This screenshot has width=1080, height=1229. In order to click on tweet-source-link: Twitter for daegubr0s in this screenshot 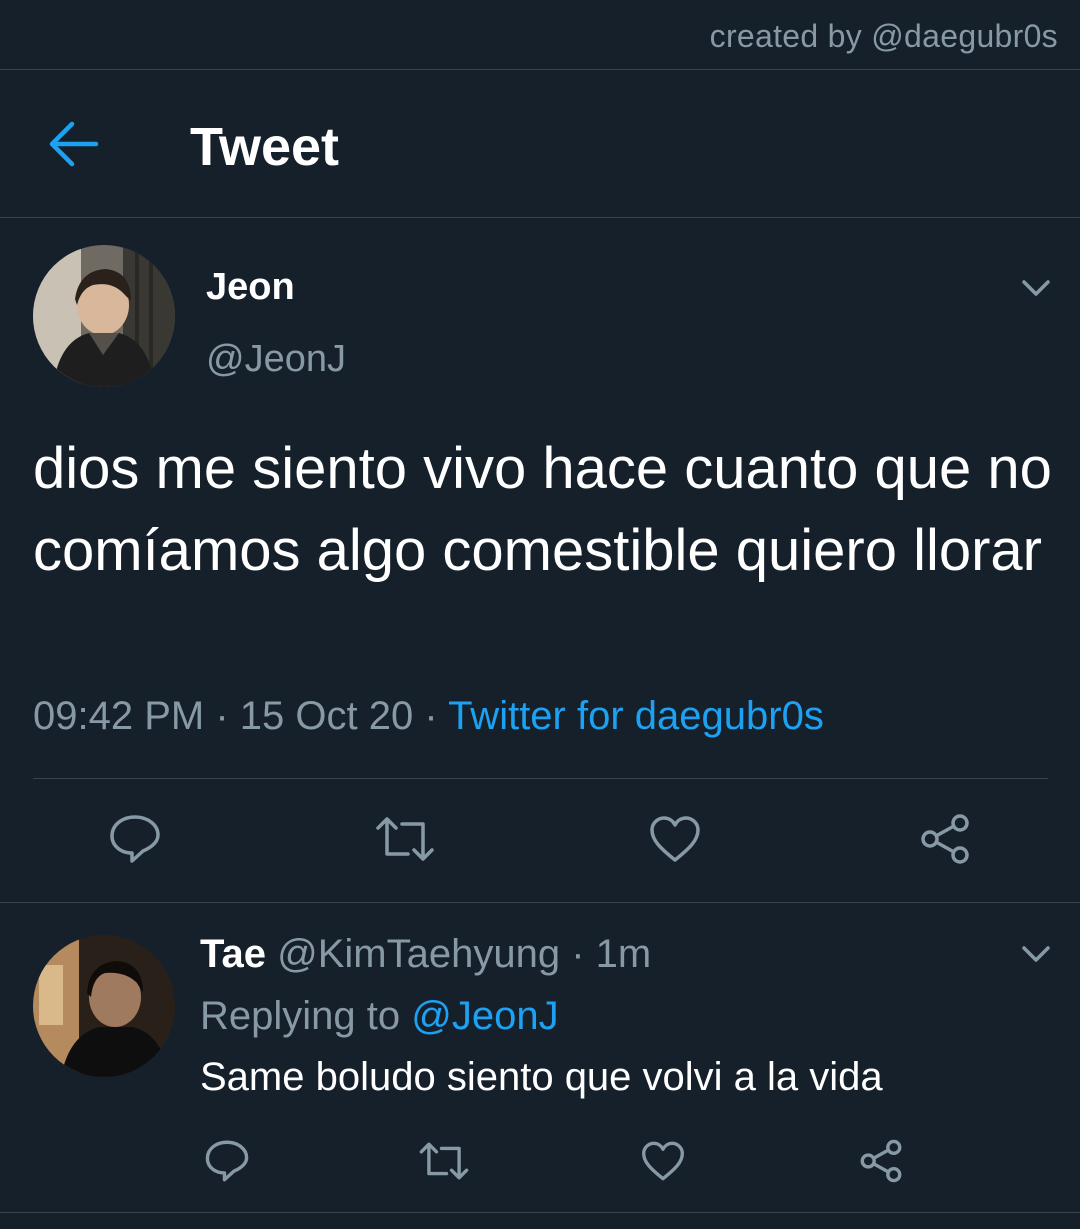, I will do `click(636, 716)`.